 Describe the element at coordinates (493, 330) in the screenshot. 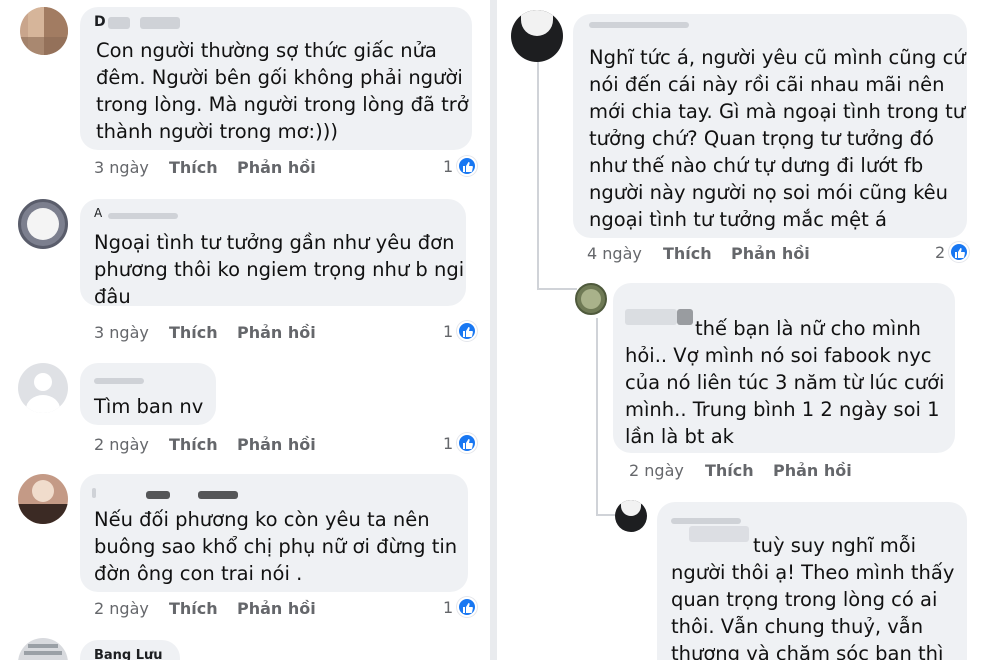

I see `panel-divider` at that location.